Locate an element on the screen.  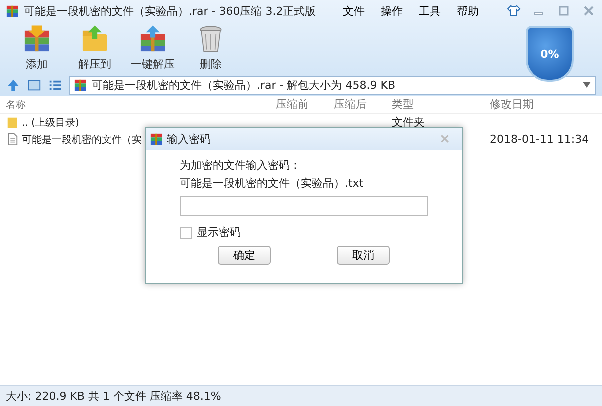
checkbox-label: 显示密码 is located at coordinates (219, 232).